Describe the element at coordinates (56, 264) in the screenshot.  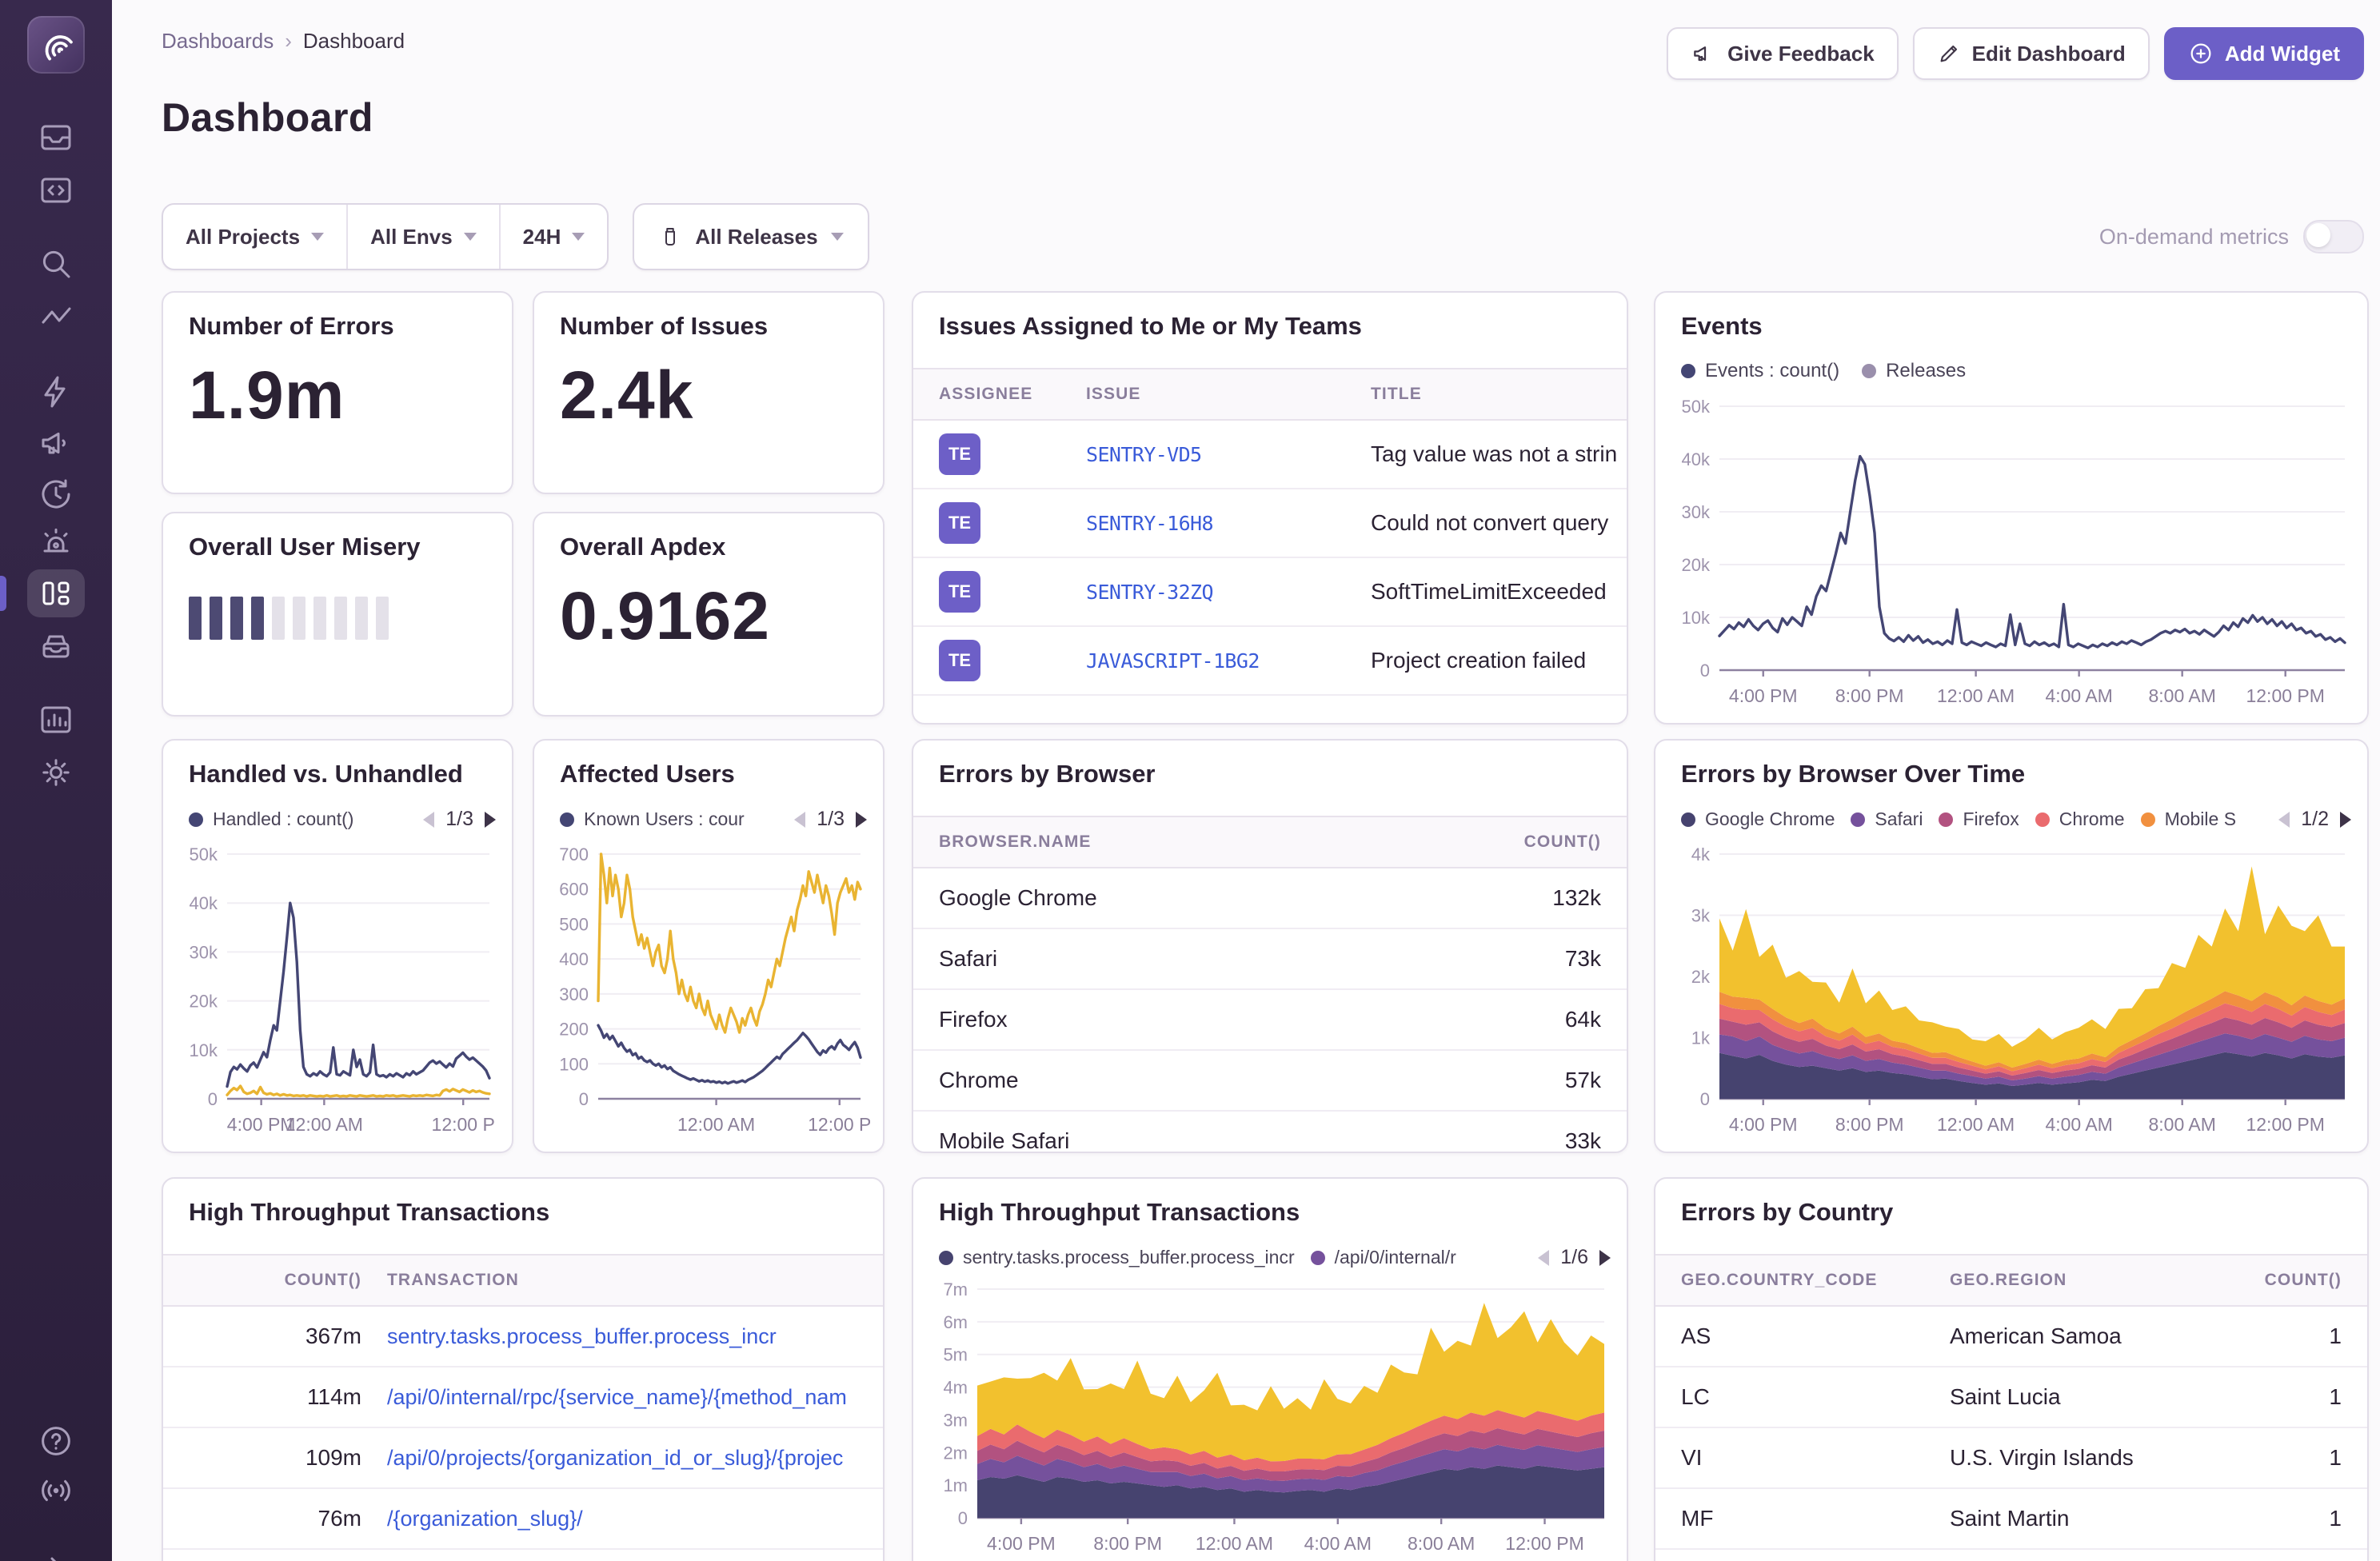
I see `sidebar-item-search` at that location.